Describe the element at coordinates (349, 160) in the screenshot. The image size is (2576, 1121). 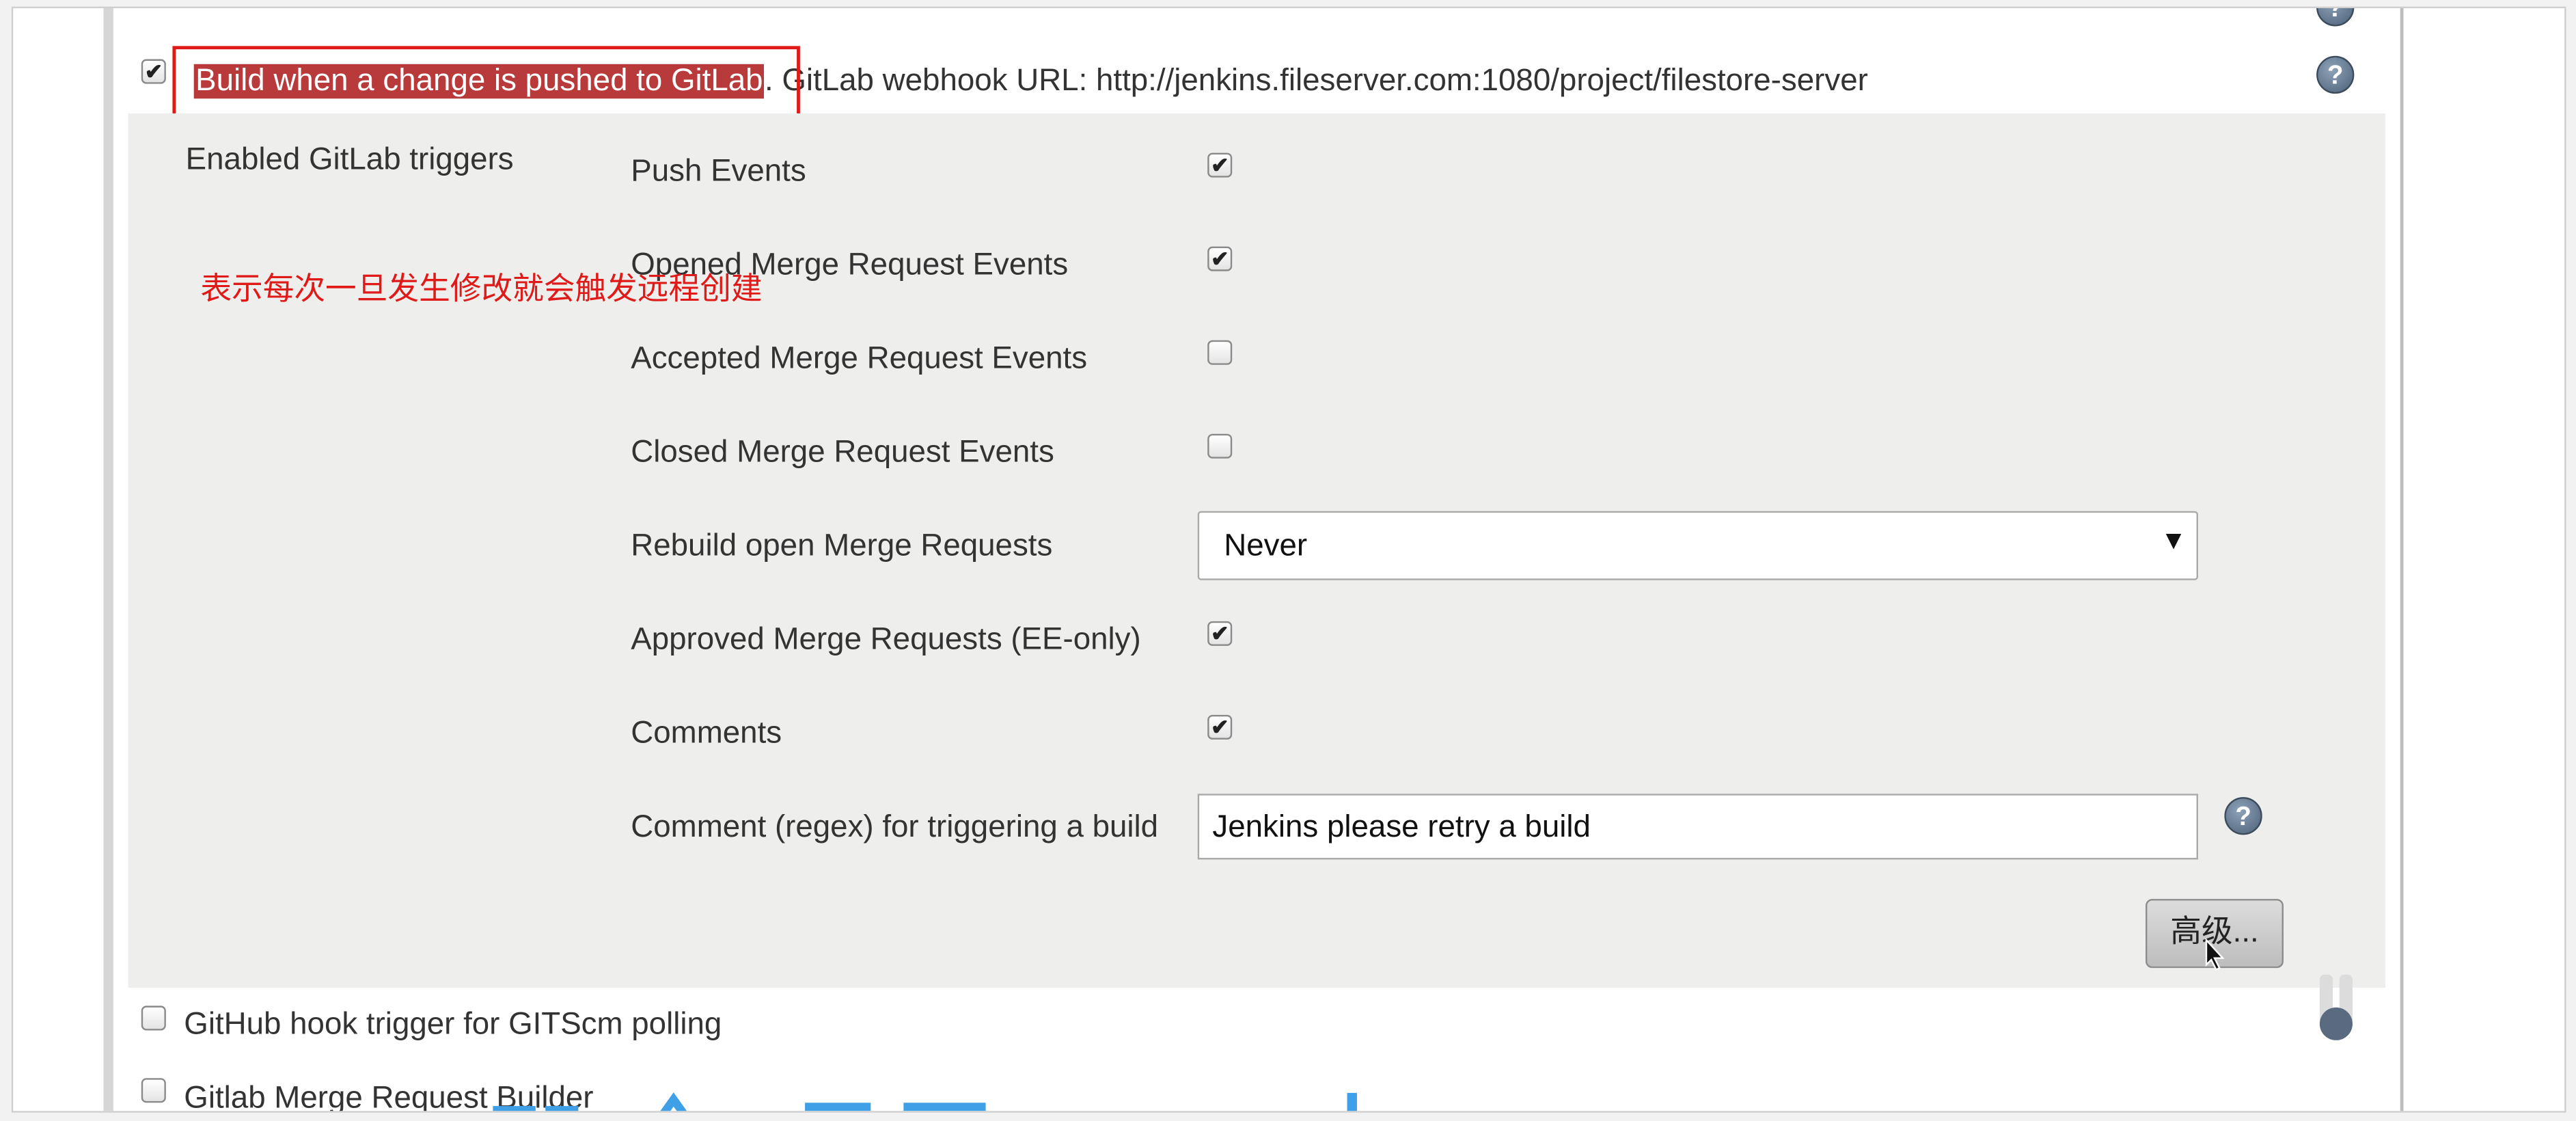
I see `enabled-triggers-label: Enabled GitLab triggers` at that location.